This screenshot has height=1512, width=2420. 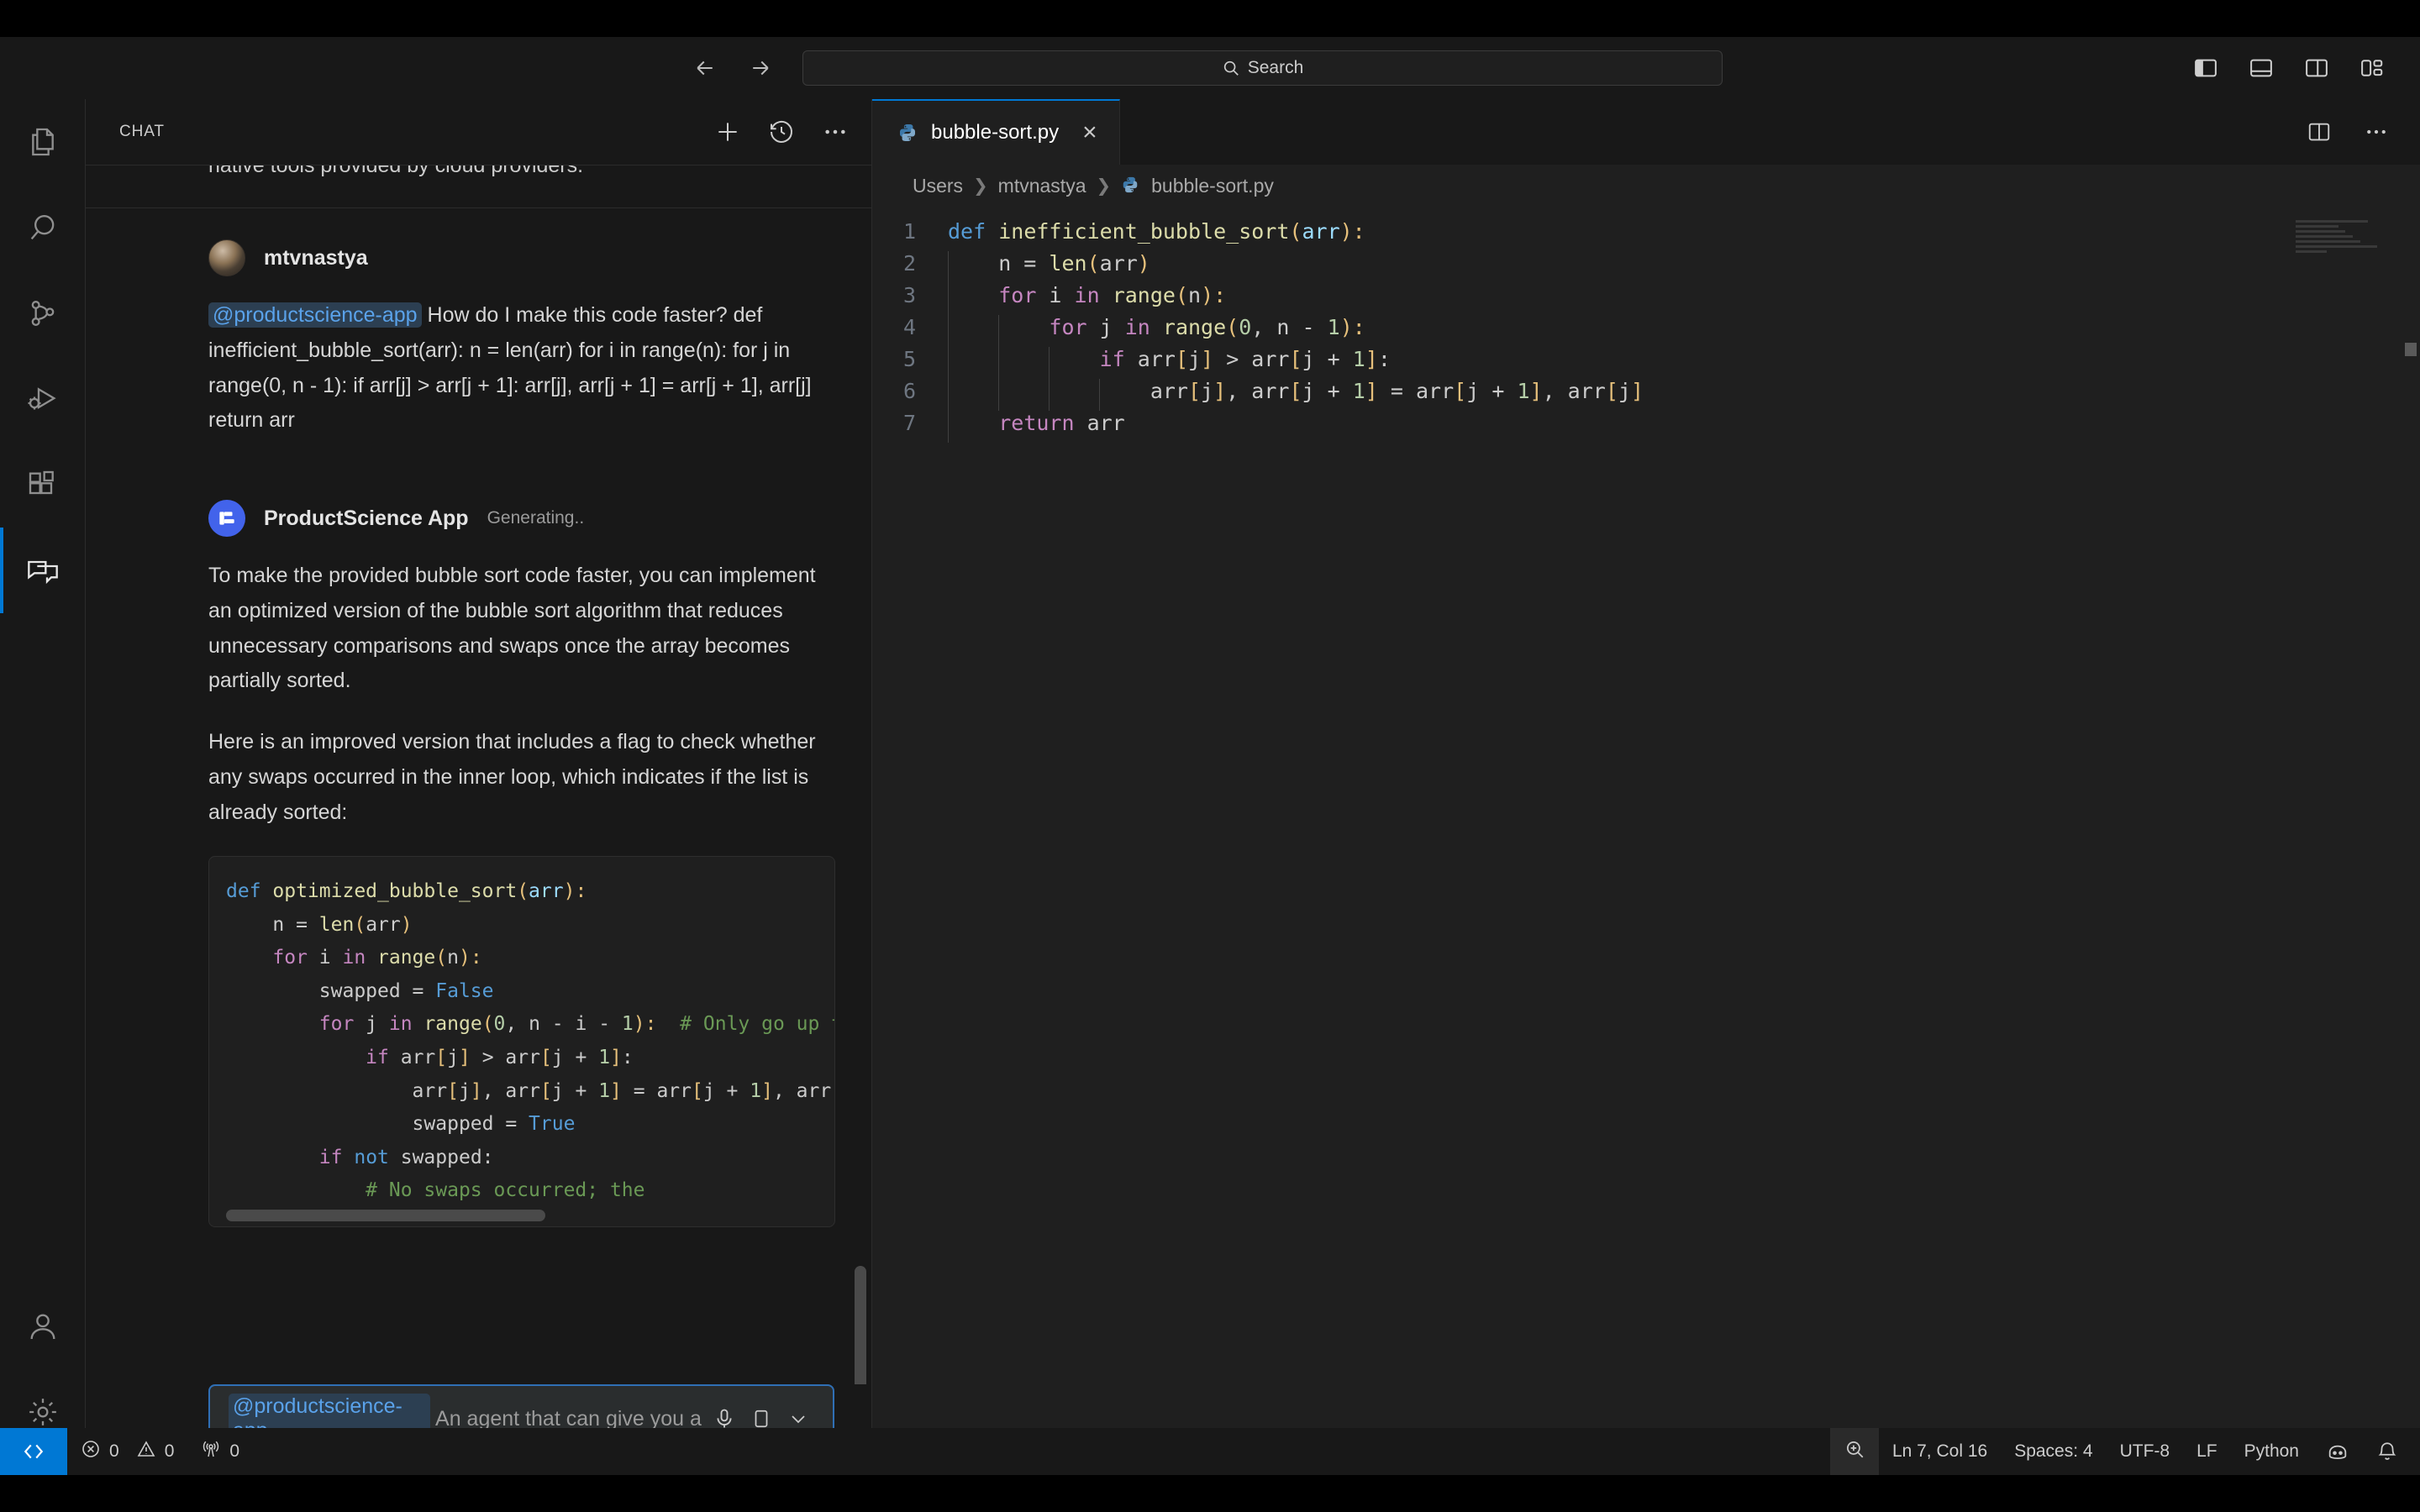 I want to click on line-text: for i in range(n):, so click(x=1087, y=298).